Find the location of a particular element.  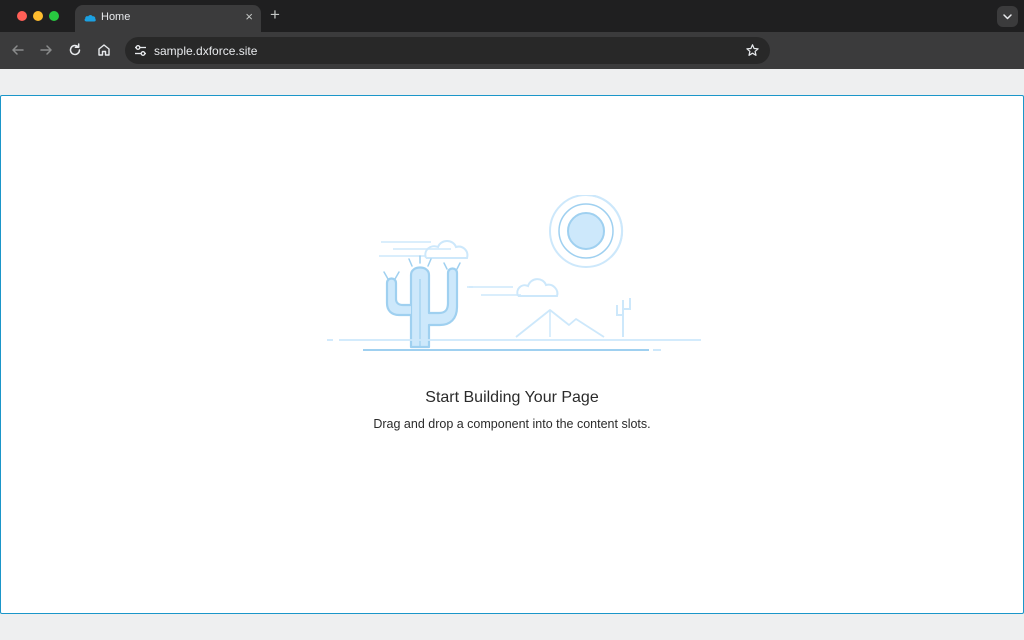

back-button is located at coordinates (18, 50).